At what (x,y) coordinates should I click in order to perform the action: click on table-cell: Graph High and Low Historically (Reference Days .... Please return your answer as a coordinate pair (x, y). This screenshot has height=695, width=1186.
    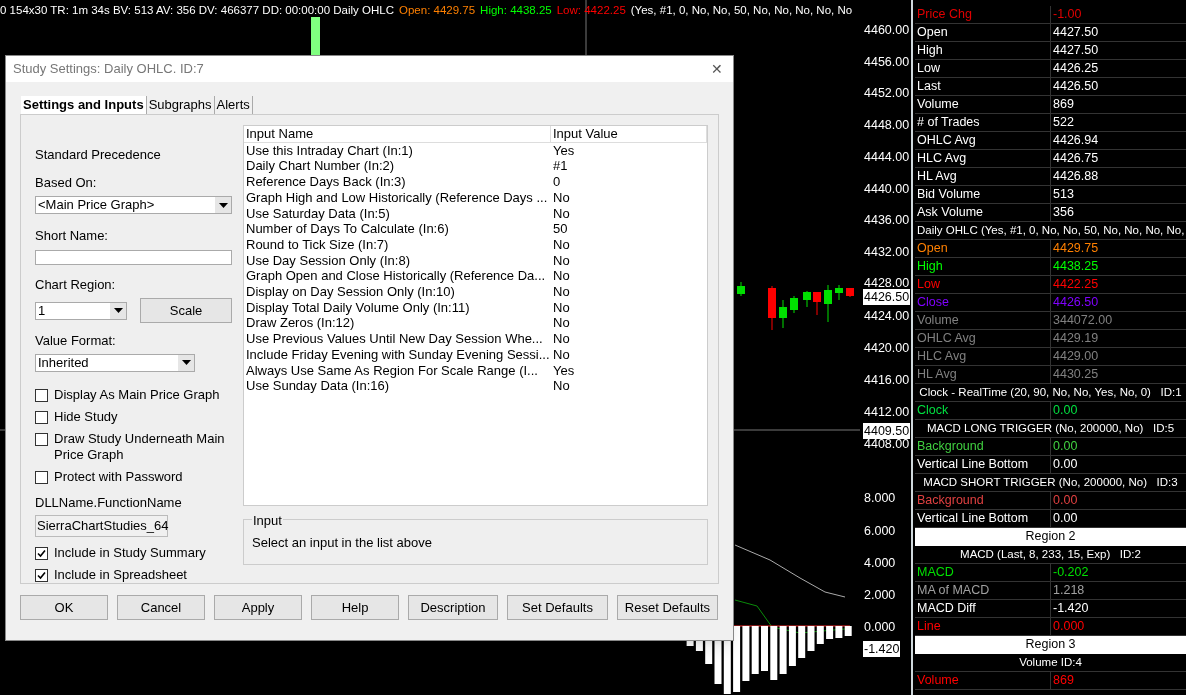
    Looking at the image, I should click on (397, 197).